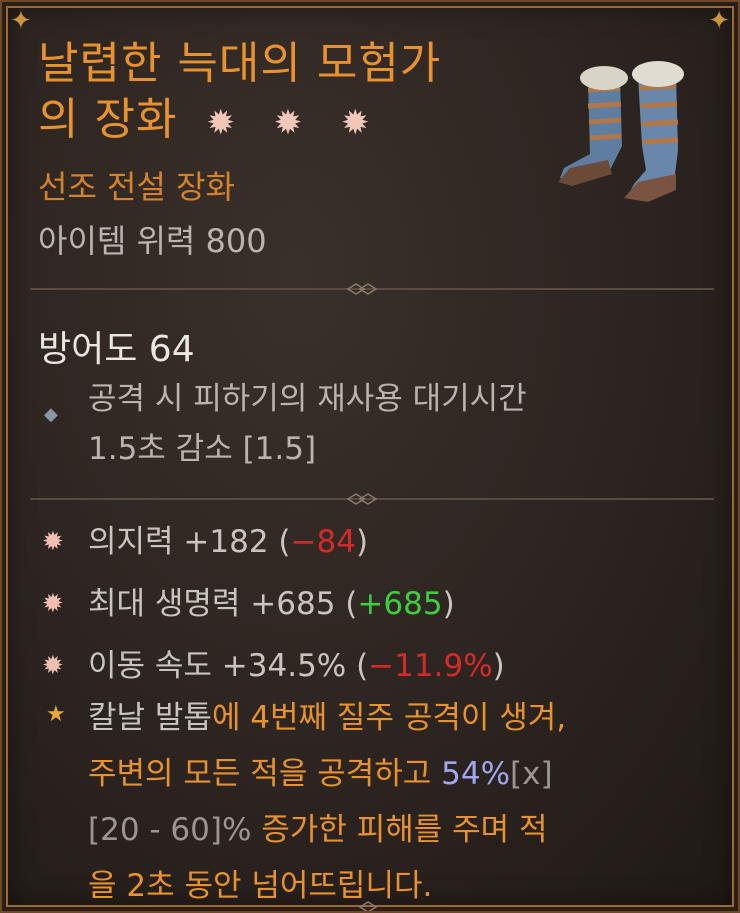 Image resolution: width=740 pixels, height=913 pixels. Describe the element at coordinates (150, 718) in the screenshot. I see `aspect-name: 칼날 발톱` at that location.